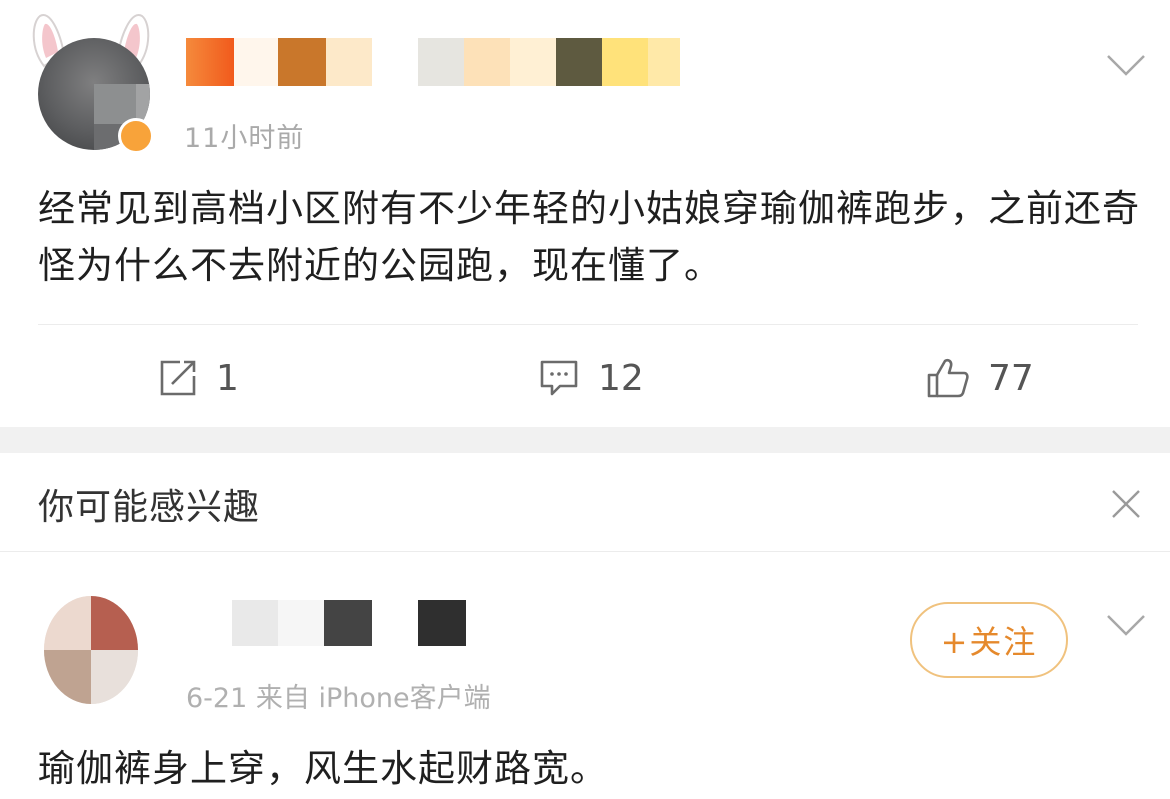 The width and height of the screenshot is (1170, 799). What do you see at coordinates (989, 640) in the screenshot?
I see `follow-button: +关注` at bounding box center [989, 640].